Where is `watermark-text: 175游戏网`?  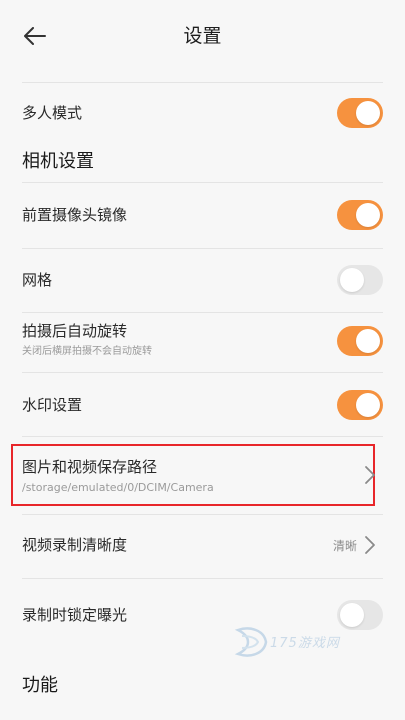 watermark-text: 175游戏网 is located at coordinates (305, 643).